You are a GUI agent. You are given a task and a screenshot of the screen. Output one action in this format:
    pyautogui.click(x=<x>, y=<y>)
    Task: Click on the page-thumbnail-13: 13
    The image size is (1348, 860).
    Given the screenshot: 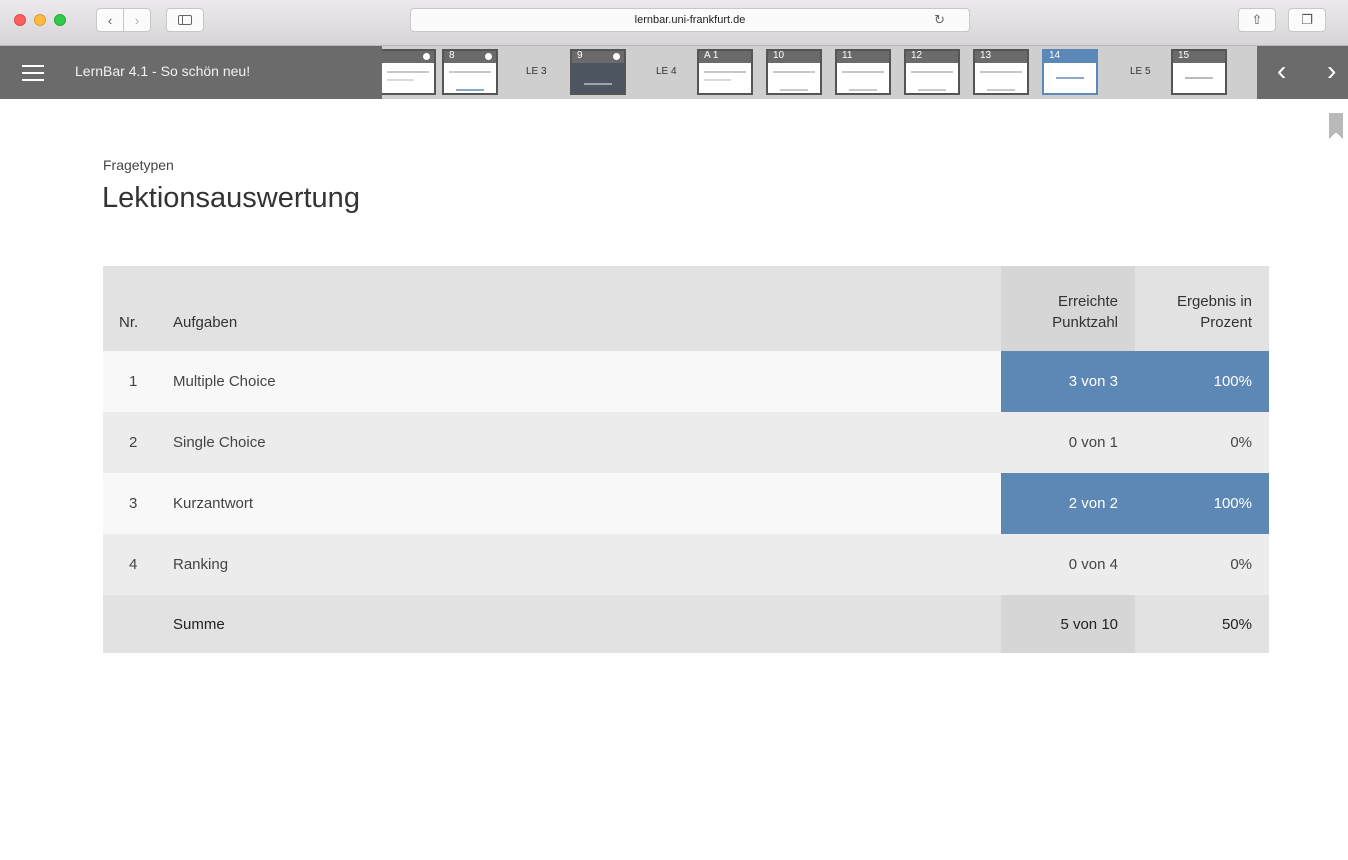 What is the action you would take?
    pyautogui.click(x=1001, y=72)
    